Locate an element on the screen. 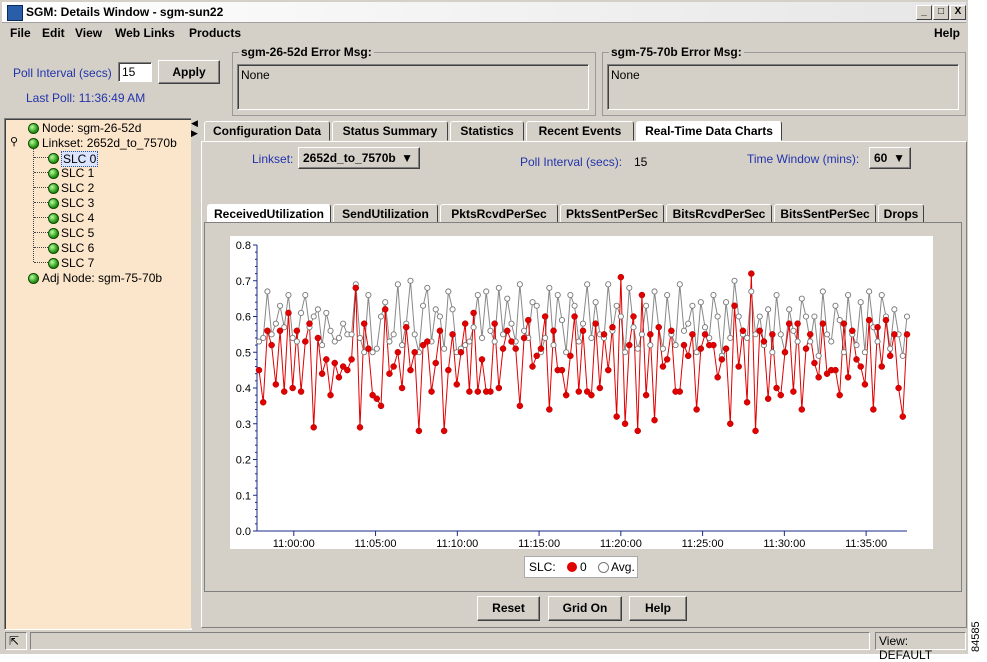  menu-products: Products is located at coordinates (215, 33).